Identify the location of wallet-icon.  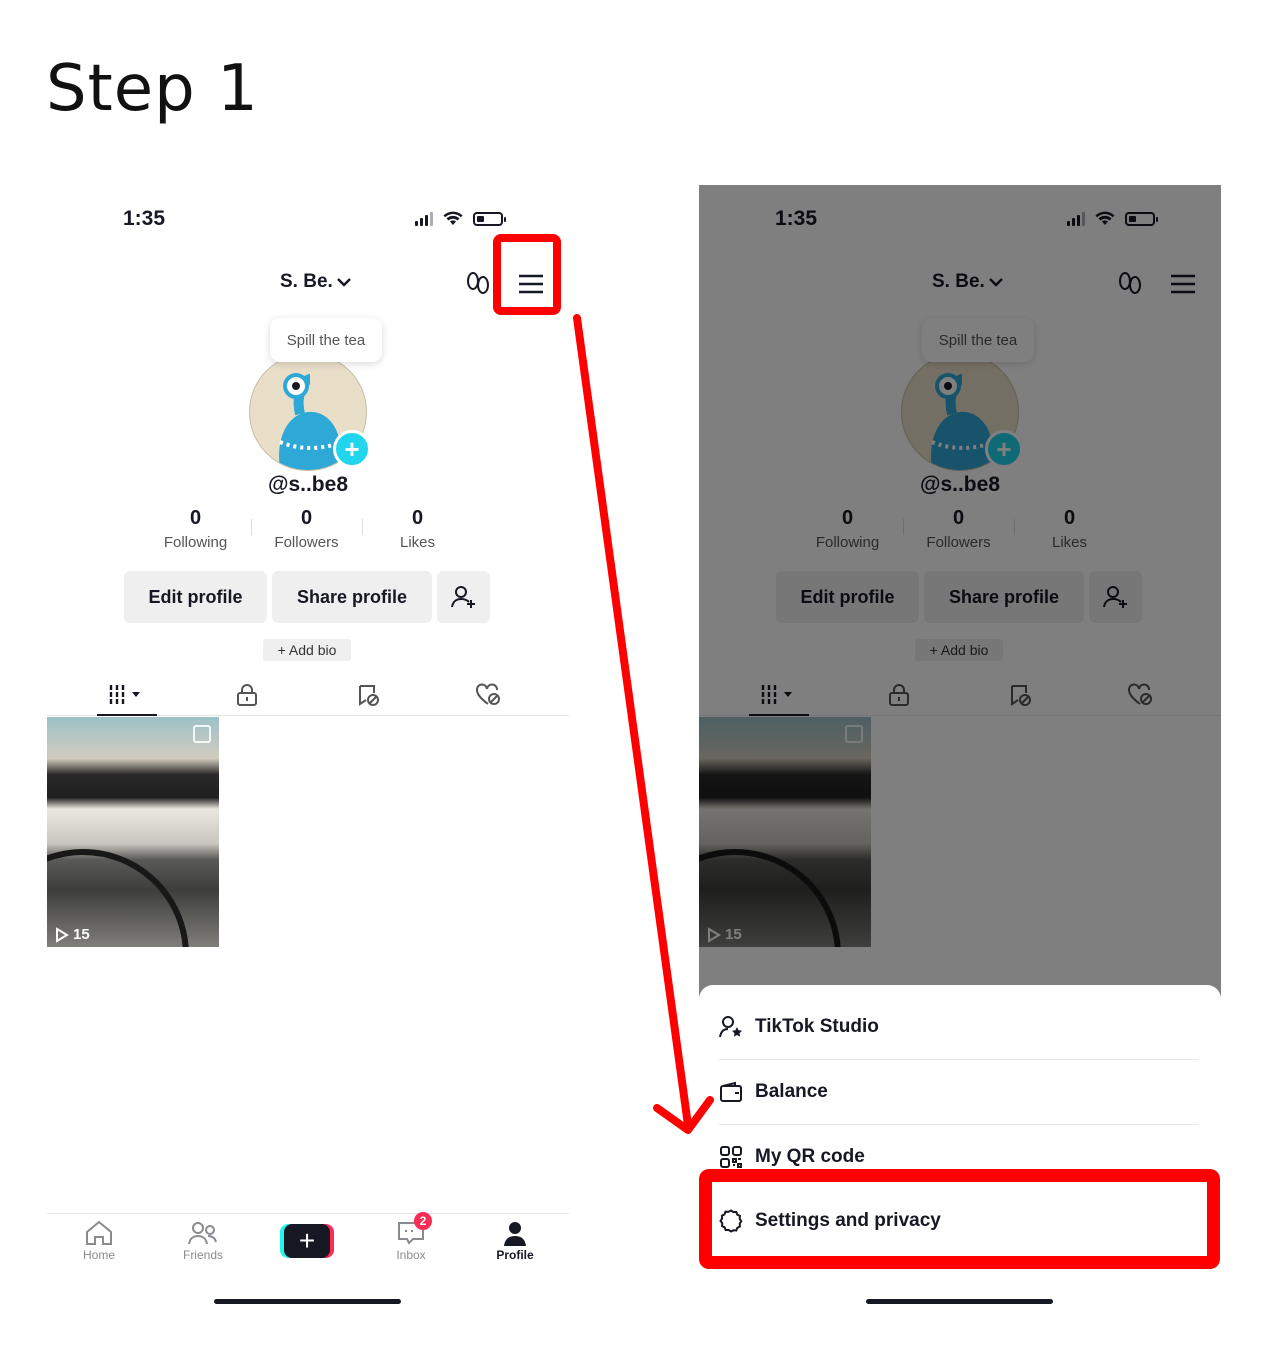
(731, 1091).